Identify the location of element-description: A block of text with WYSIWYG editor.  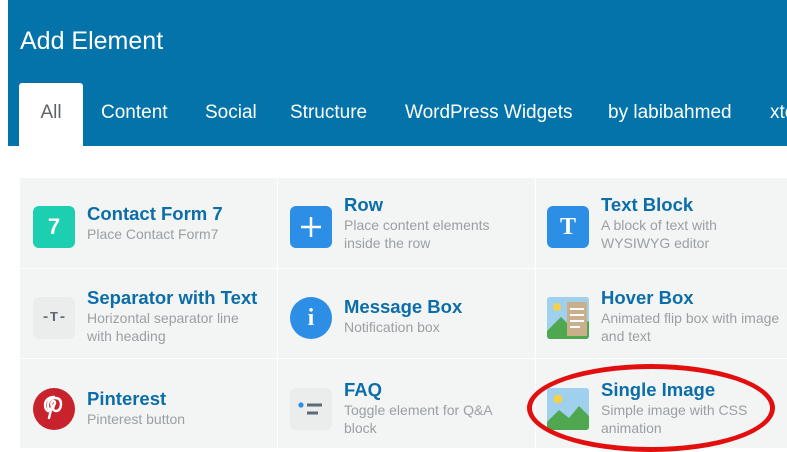
(659, 234).